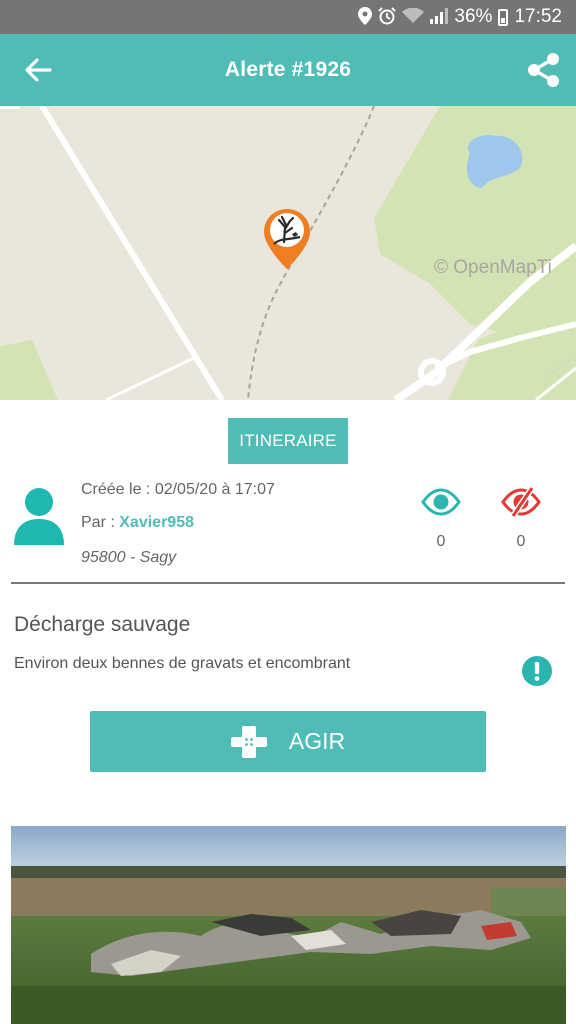  I want to click on created-date: Créée le : 02/05/20 à 17:07, so click(178, 489).